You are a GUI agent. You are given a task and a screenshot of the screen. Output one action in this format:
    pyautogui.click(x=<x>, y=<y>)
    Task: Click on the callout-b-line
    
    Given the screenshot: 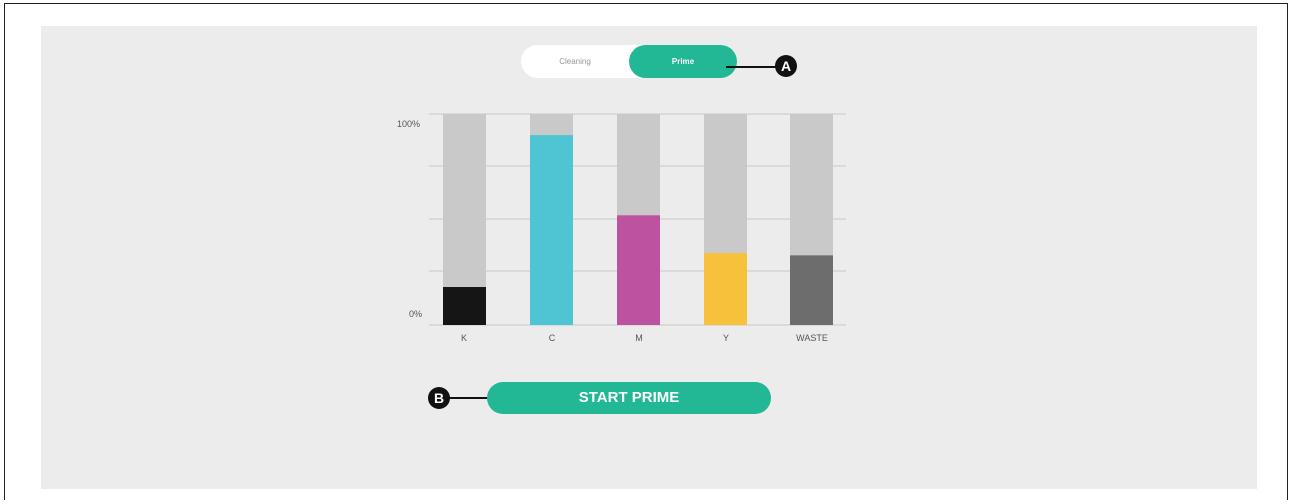 What is the action you would take?
    pyautogui.click(x=469, y=398)
    